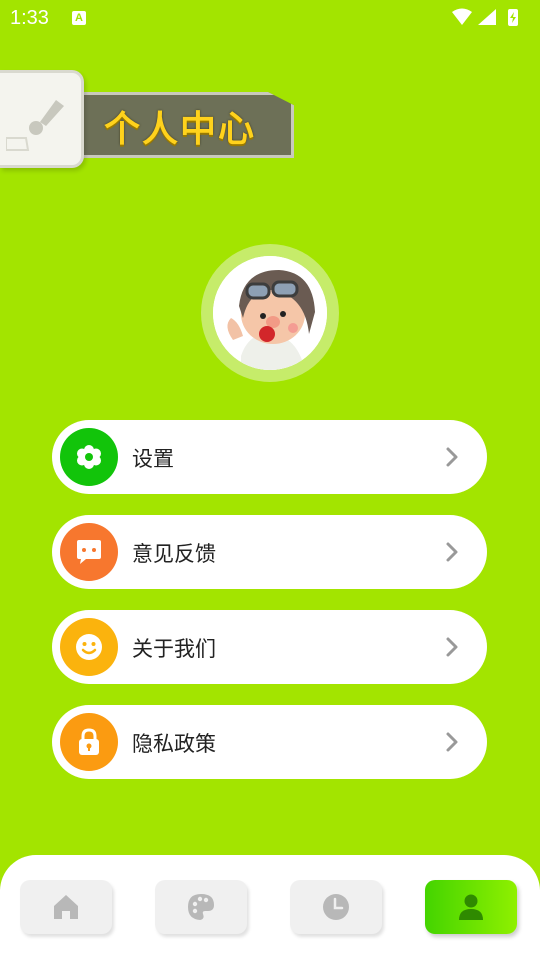 This screenshot has height=960, width=540. I want to click on status-bar: 1:33 A, so click(270, 18).